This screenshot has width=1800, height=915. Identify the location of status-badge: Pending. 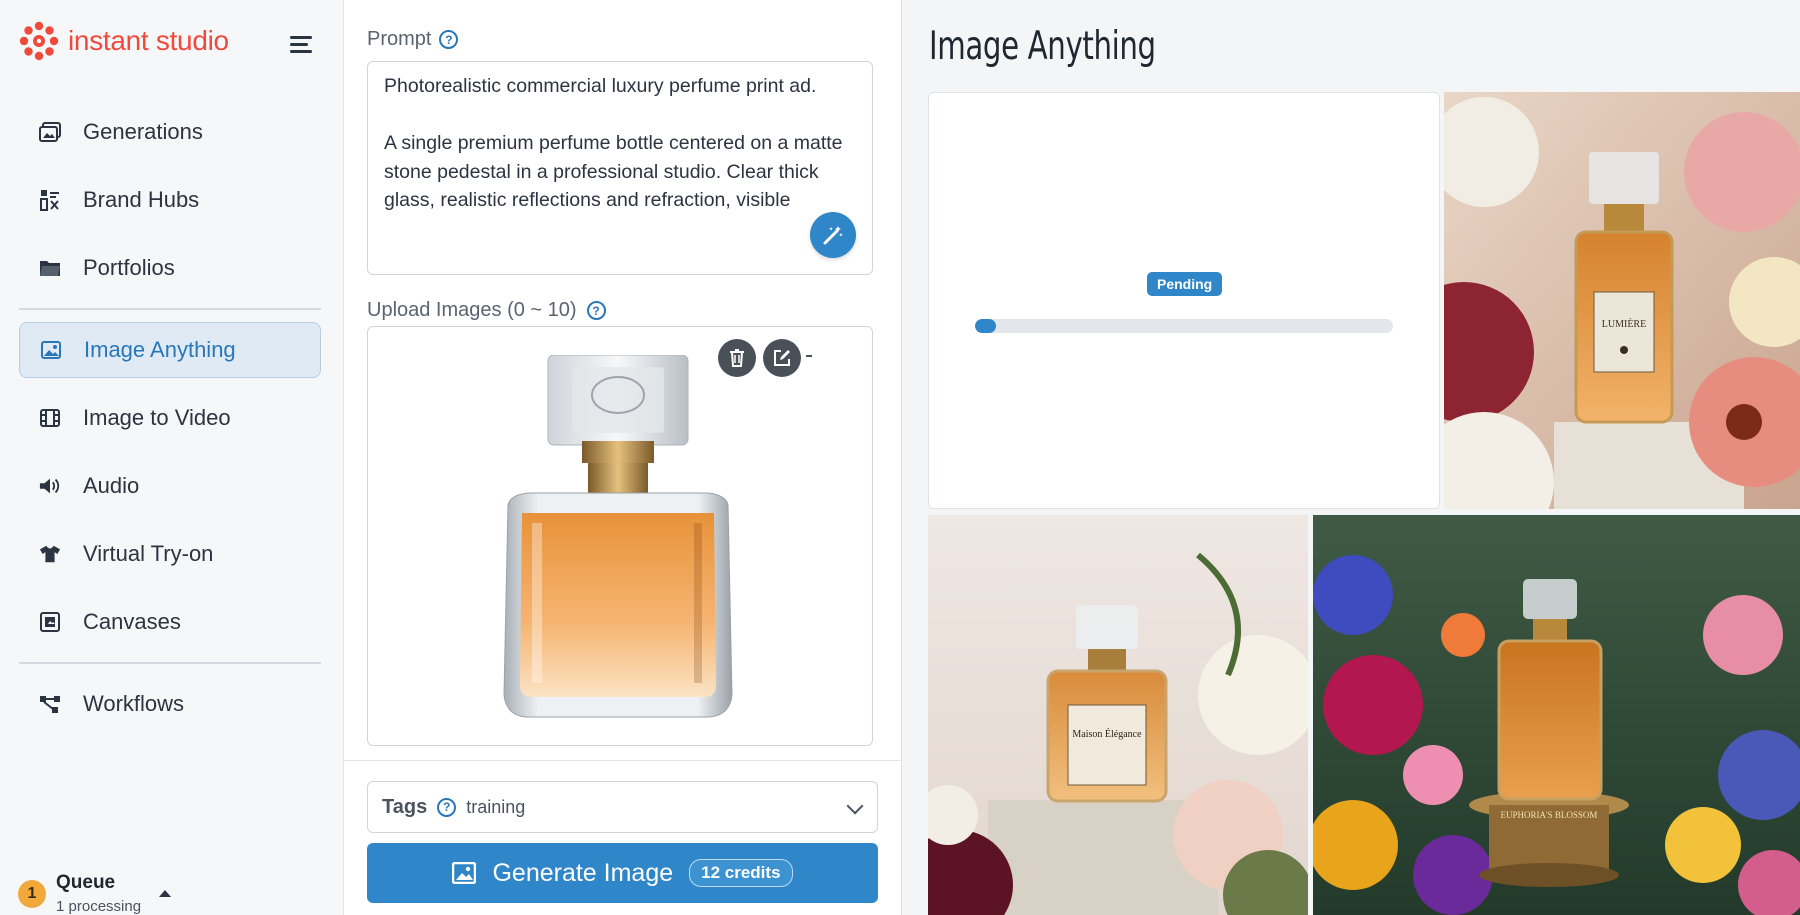
(1185, 284).